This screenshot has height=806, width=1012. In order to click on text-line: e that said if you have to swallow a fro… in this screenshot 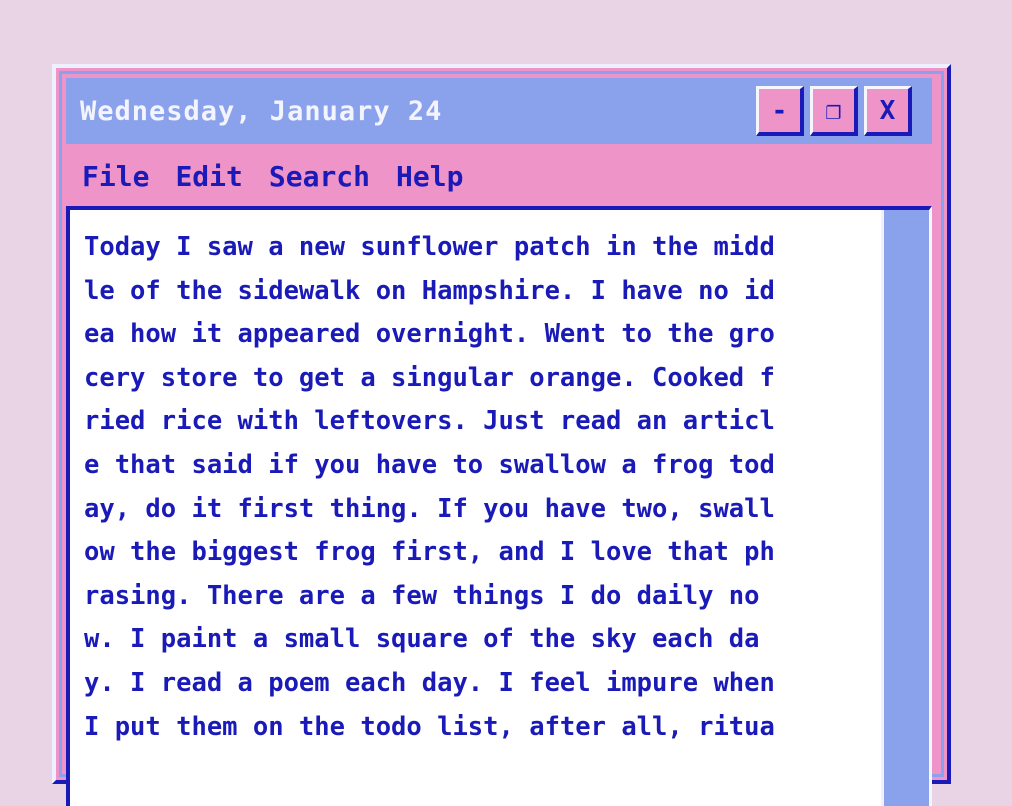, I will do `click(429, 464)`.